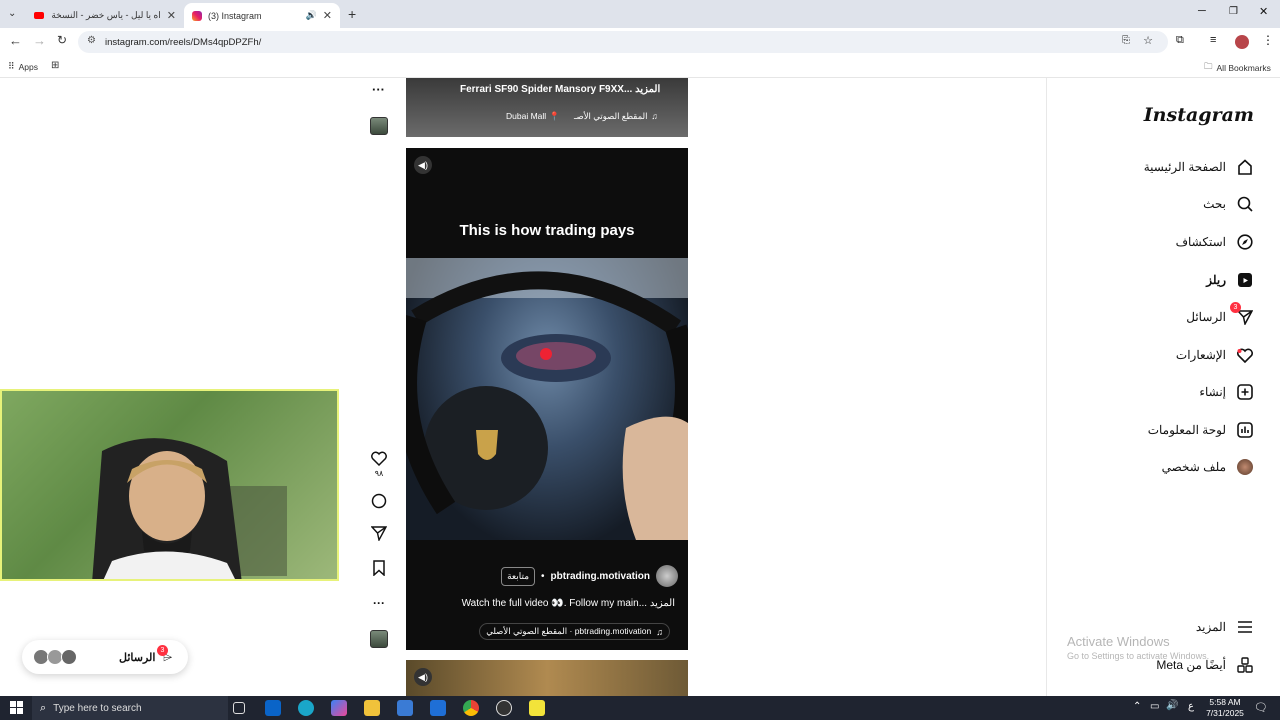 The height and width of the screenshot is (720, 1280). What do you see at coordinates (262, 15) in the screenshot?
I see `tab-instagram: (3) Instagram 🔊 ✕` at bounding box center [262, 15].